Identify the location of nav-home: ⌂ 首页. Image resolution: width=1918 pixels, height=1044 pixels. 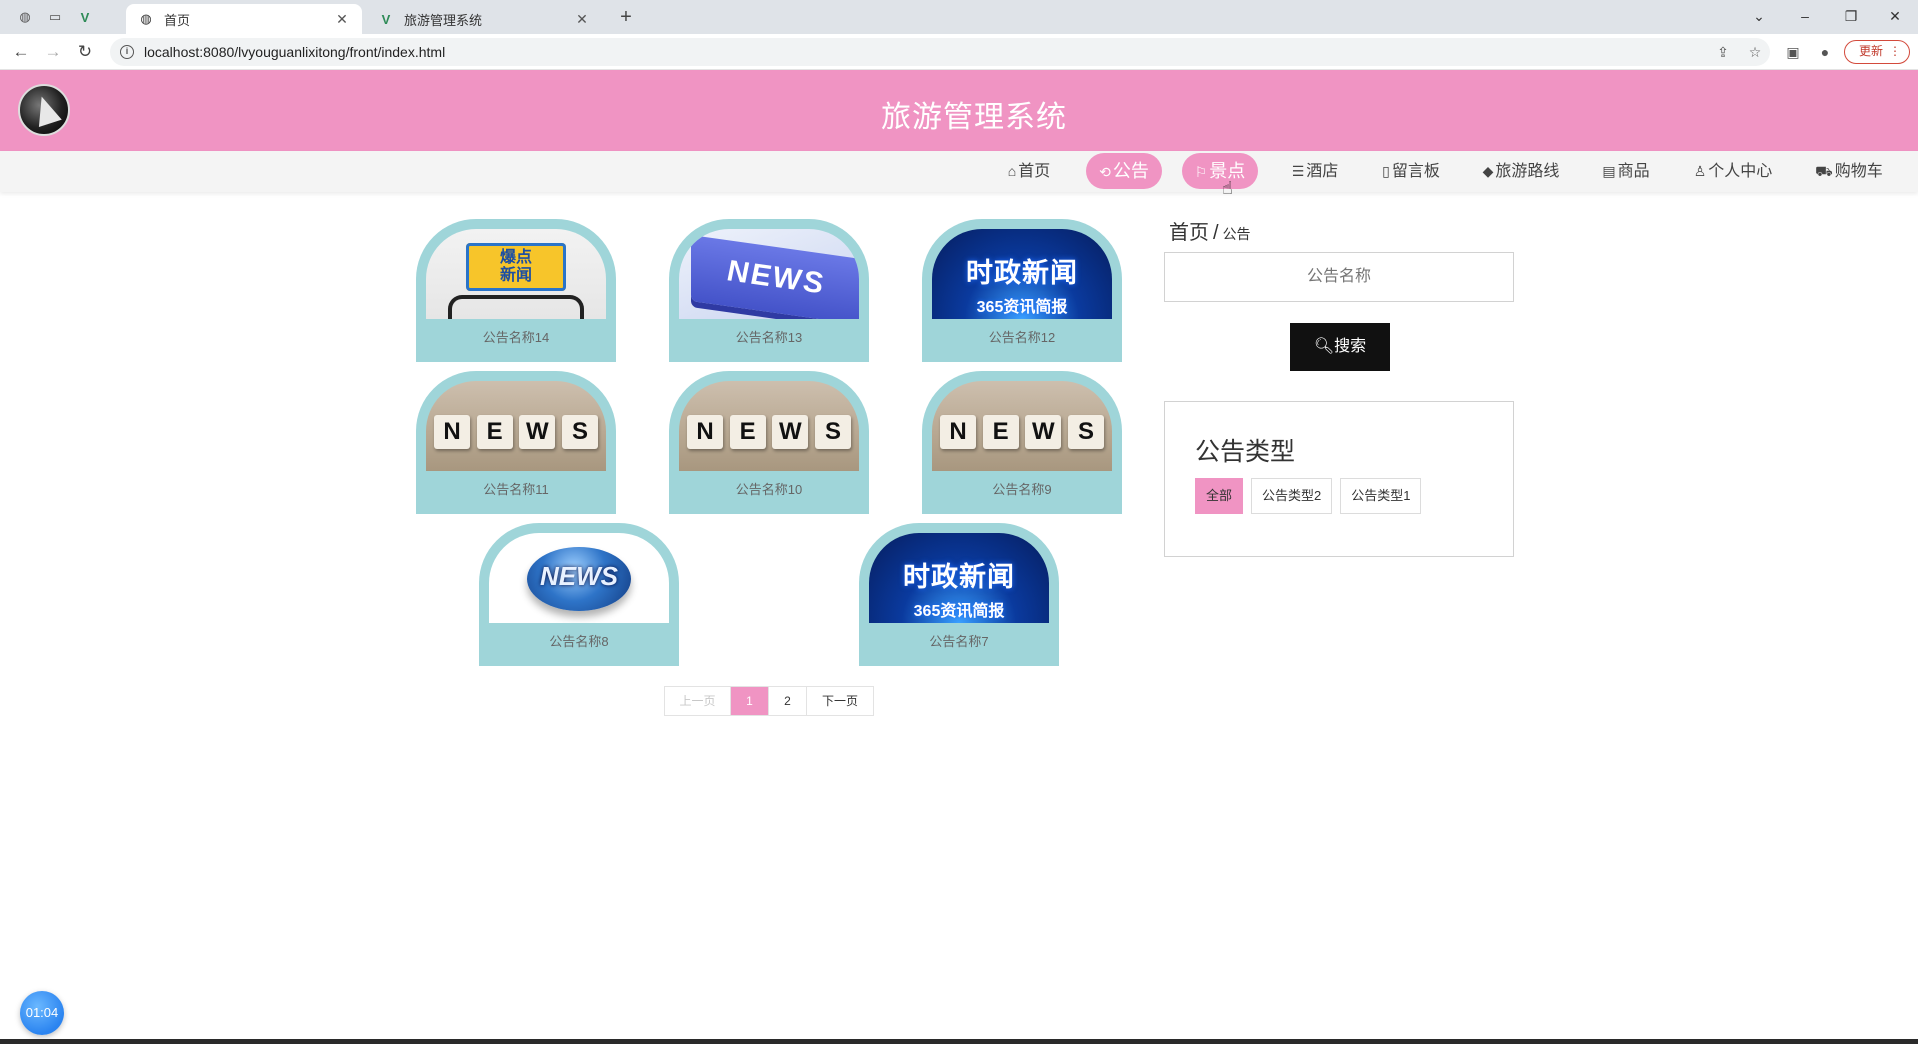
(1029, 171).